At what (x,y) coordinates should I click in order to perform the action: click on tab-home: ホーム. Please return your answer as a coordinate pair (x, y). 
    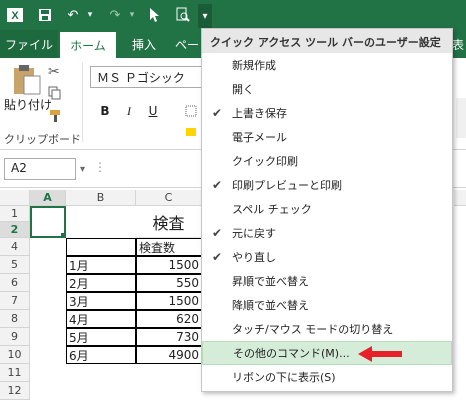
    Looking at the image, I should click on (88, 45).